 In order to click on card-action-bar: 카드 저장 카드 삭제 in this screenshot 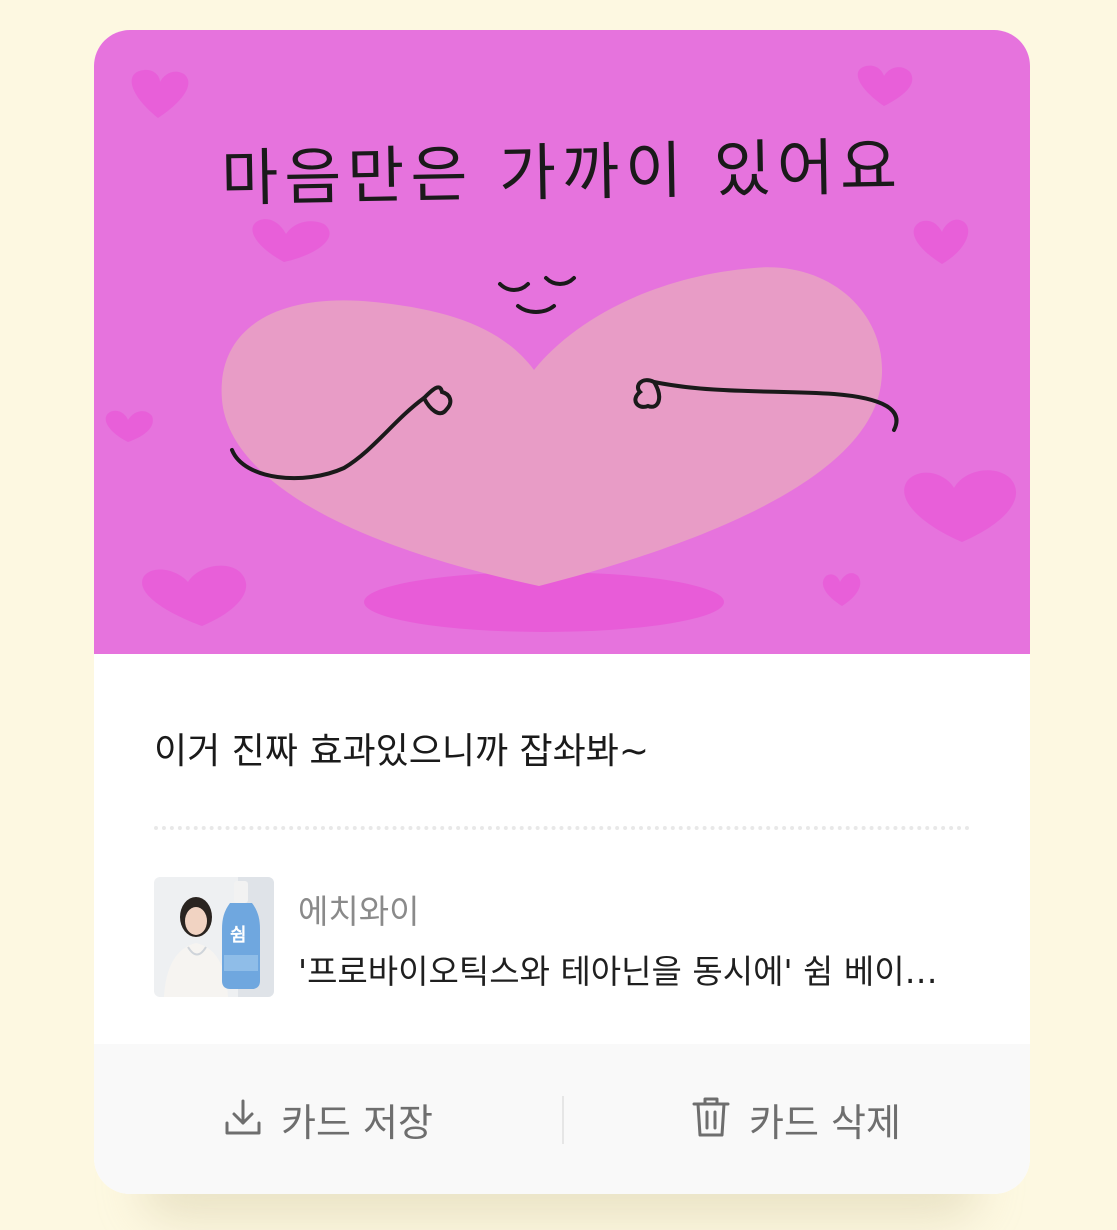, I will do `click(562, 1119)`.